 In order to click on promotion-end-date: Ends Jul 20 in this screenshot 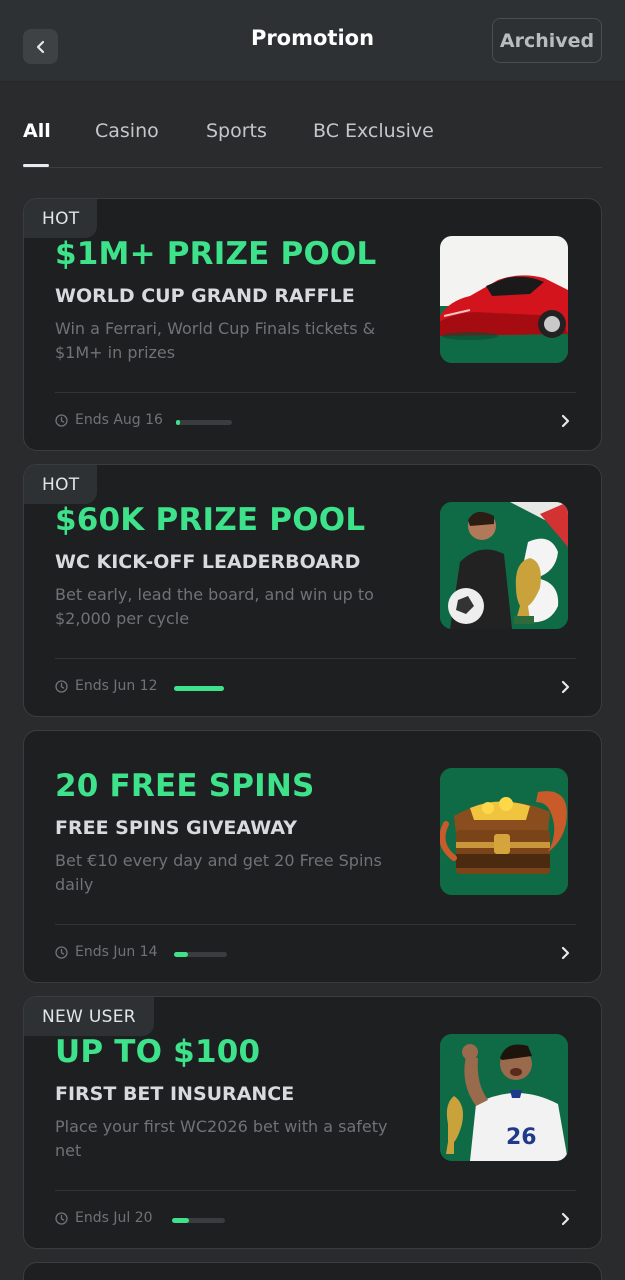, I will do `click(104, 1218)`.